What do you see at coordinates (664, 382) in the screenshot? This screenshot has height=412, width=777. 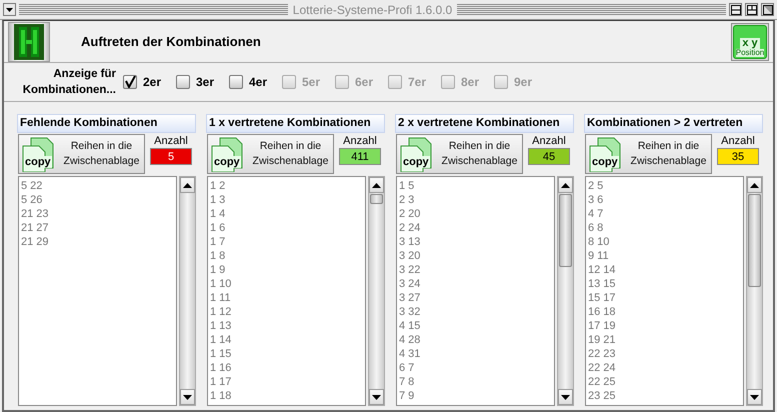 I see `list-item: 22 25` at bounding box center [664, 382].